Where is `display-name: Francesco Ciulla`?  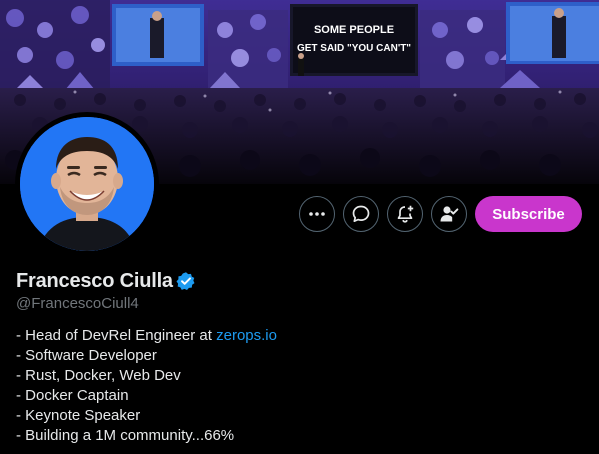 display-name: Francesco Ciulla is located at coordinates (94, 280).